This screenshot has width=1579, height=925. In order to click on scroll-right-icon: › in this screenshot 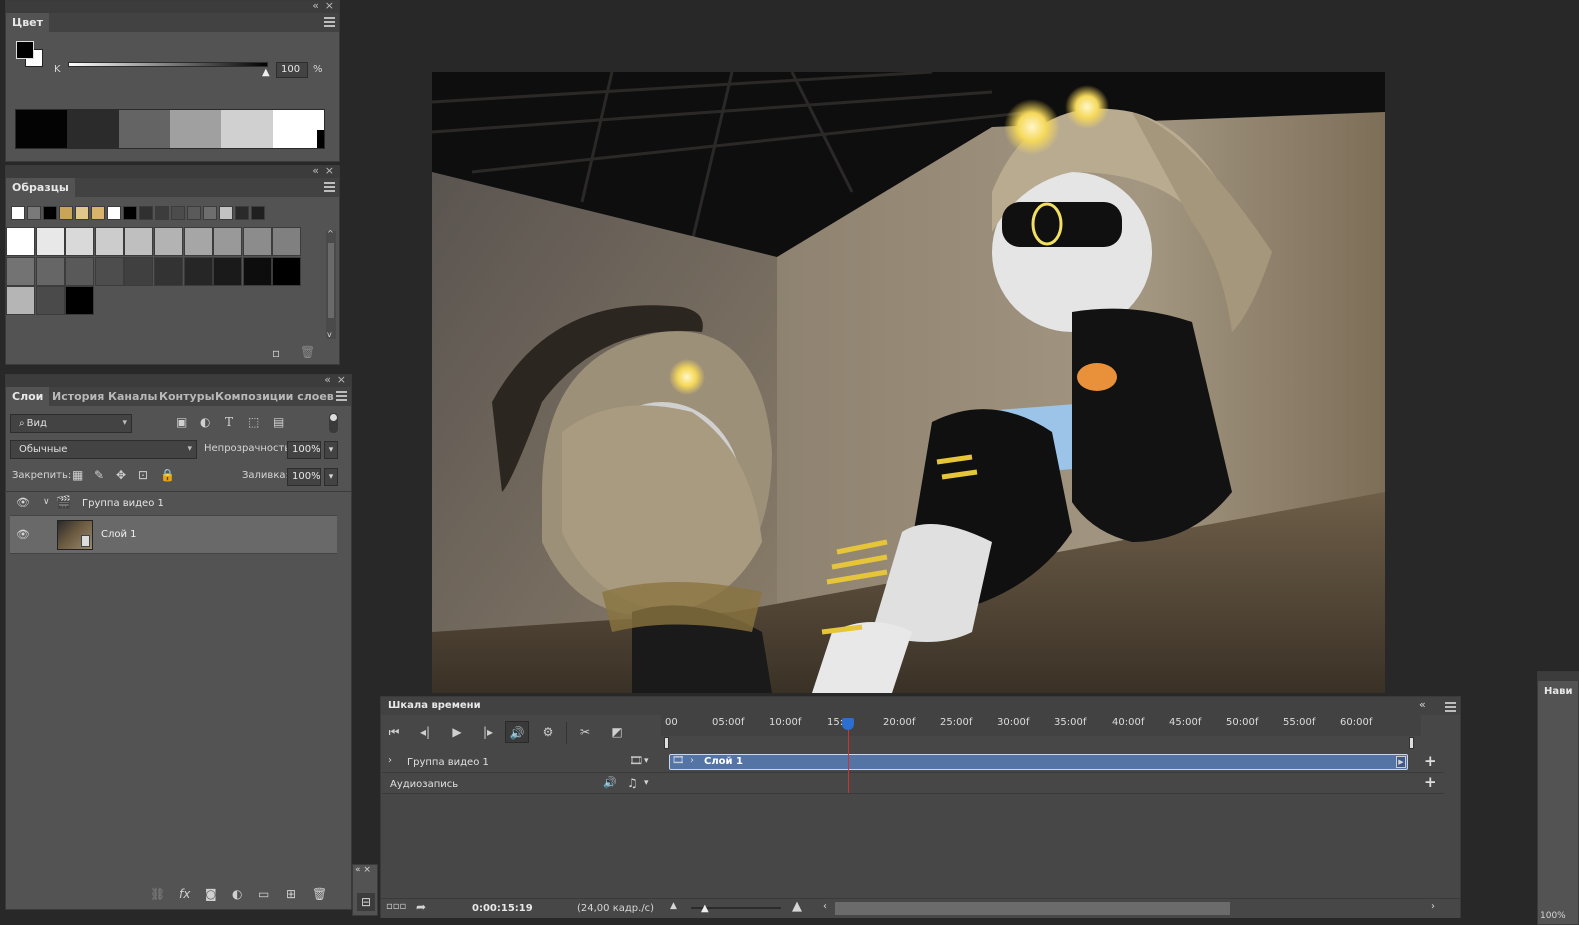, I will do `click(1433, 906)`.